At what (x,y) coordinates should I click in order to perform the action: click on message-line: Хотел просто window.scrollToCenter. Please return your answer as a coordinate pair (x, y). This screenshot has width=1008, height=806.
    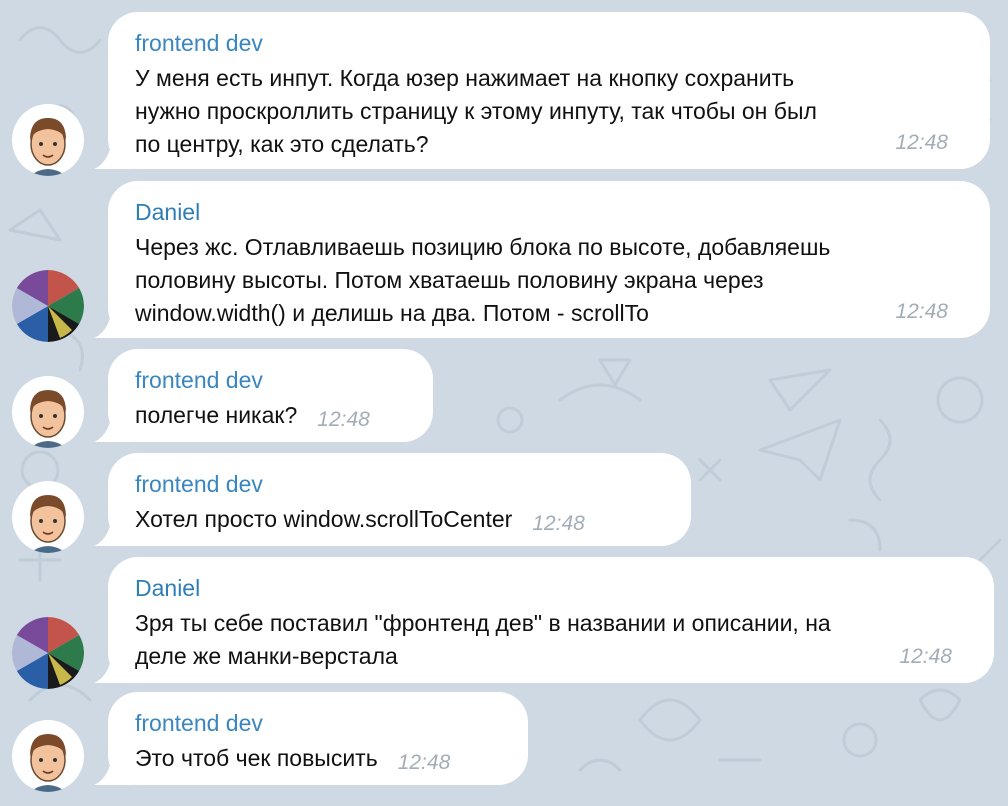
    Looking at the image, I should click on (324, 519).